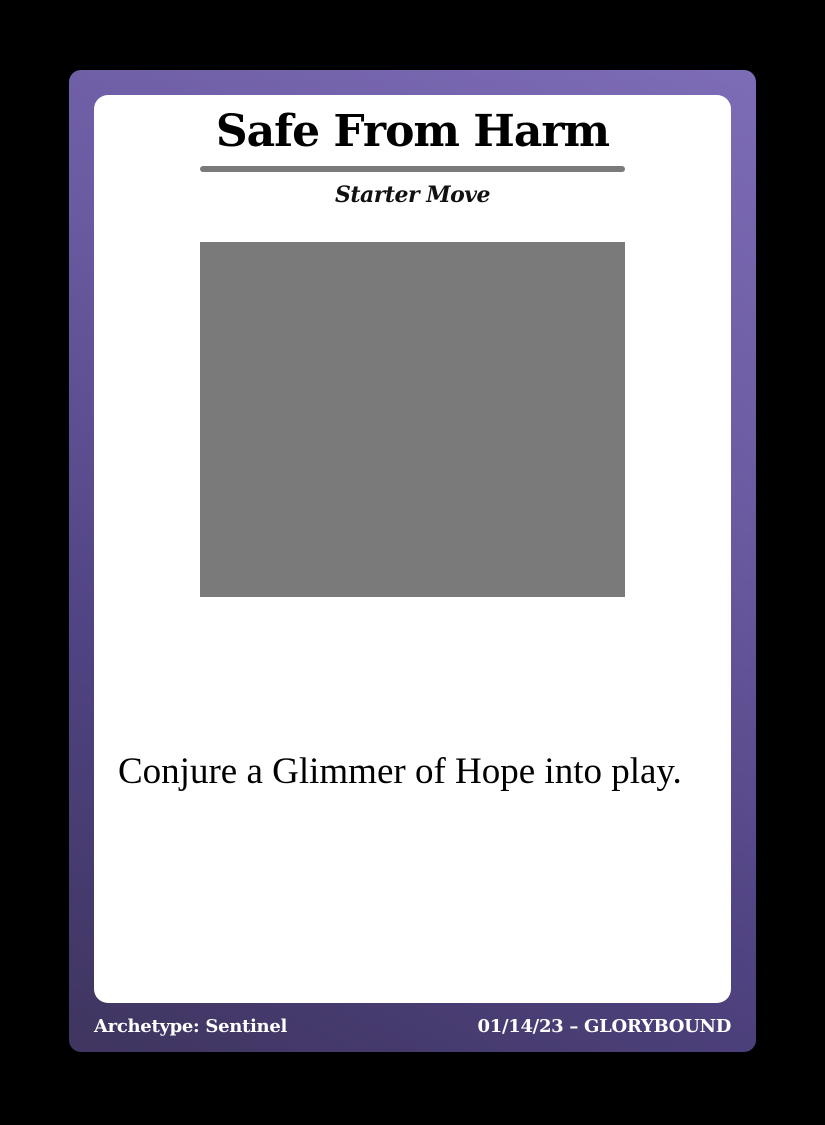 Image resolution: width=825 pixels, height=1125 pixels. What do you see at coordinates (657, 1026) in the screenshot?
I see `card-publisher: GLORYBOUND` at bounding box center [657, 1026].